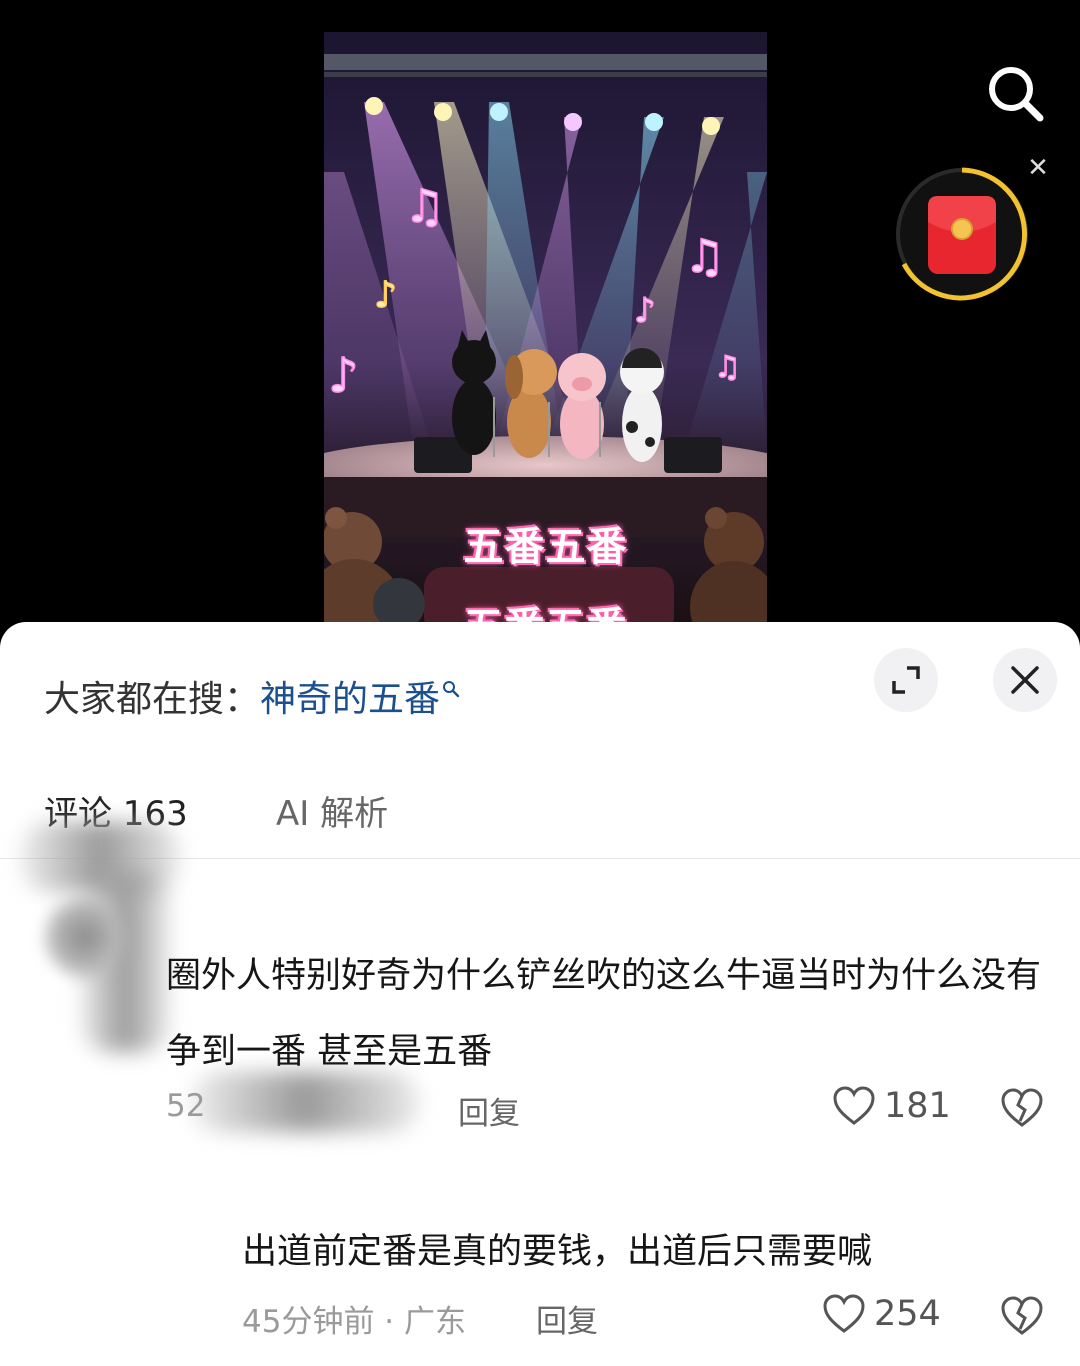 The image size is (1080, 1366). I want to click on close-button, so click(1025, 680).